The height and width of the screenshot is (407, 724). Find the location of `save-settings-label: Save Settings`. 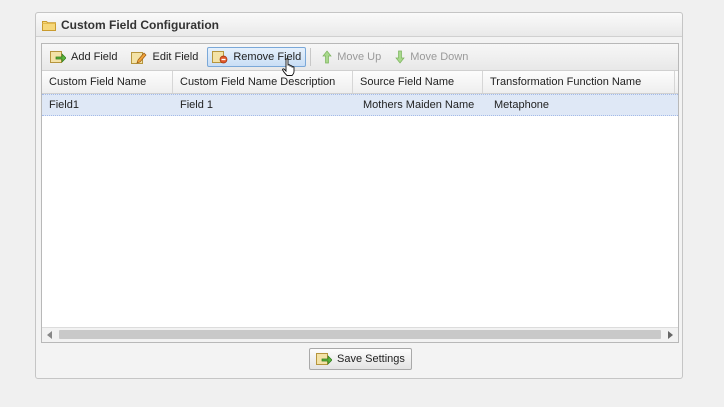

save-settings-label: Save Settings is located at coordinates (371, 359).